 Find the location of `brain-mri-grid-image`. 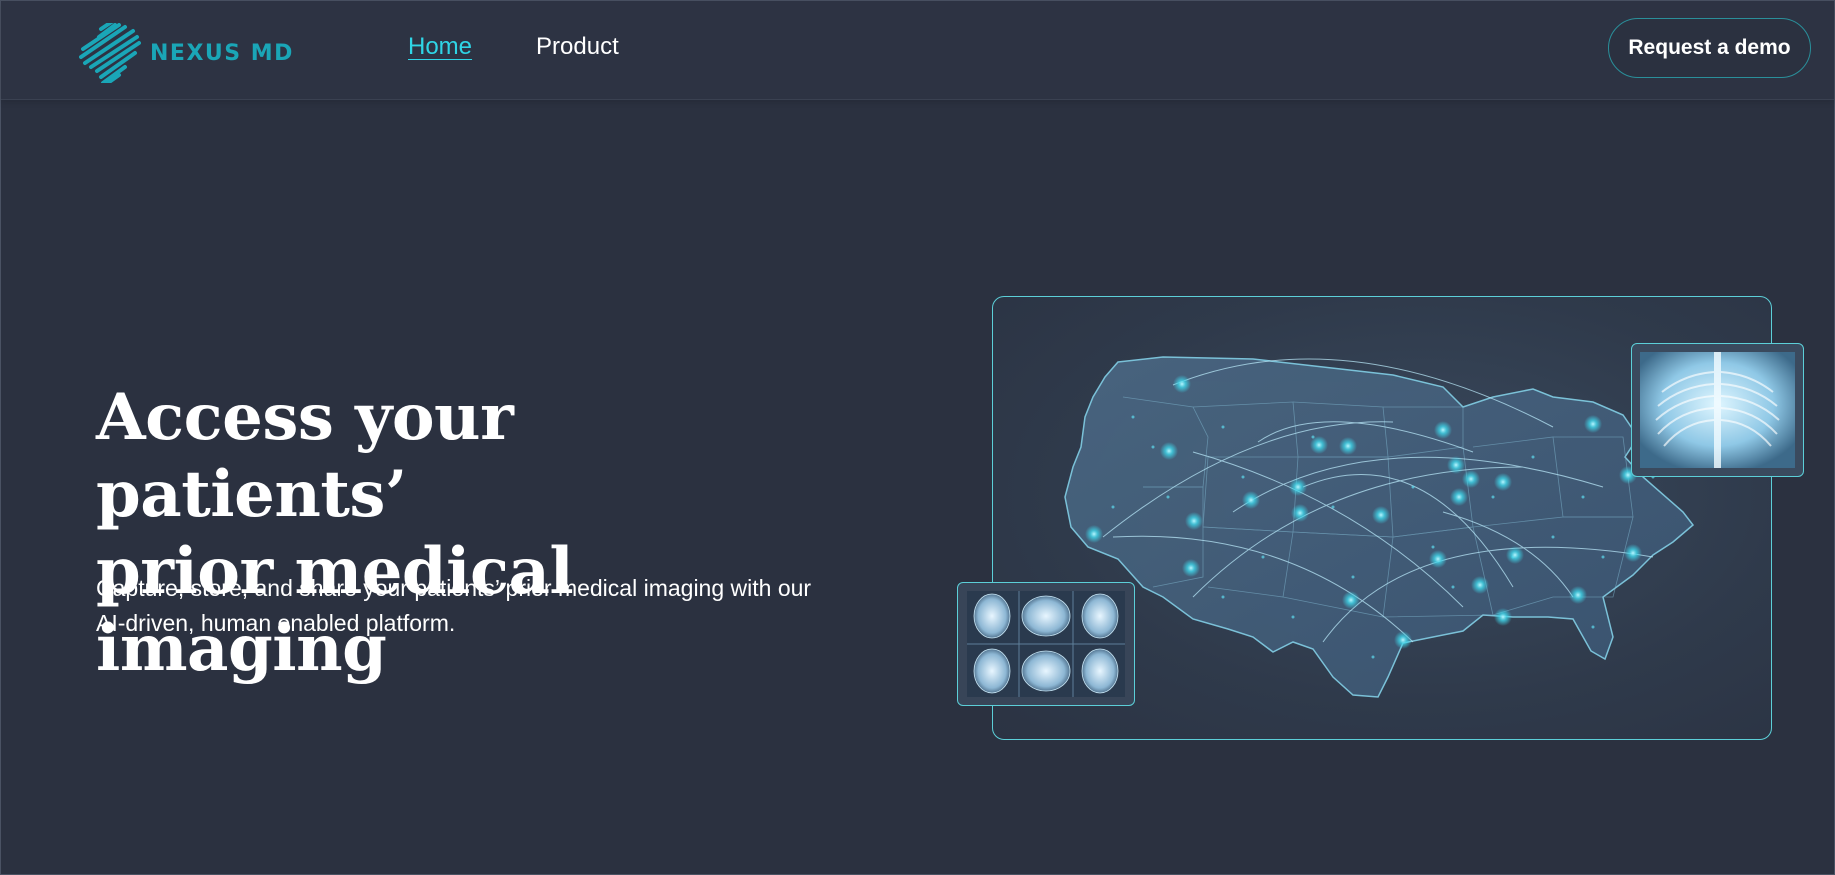

brain-mri-grid-image is located at coordinates (1046, 644).